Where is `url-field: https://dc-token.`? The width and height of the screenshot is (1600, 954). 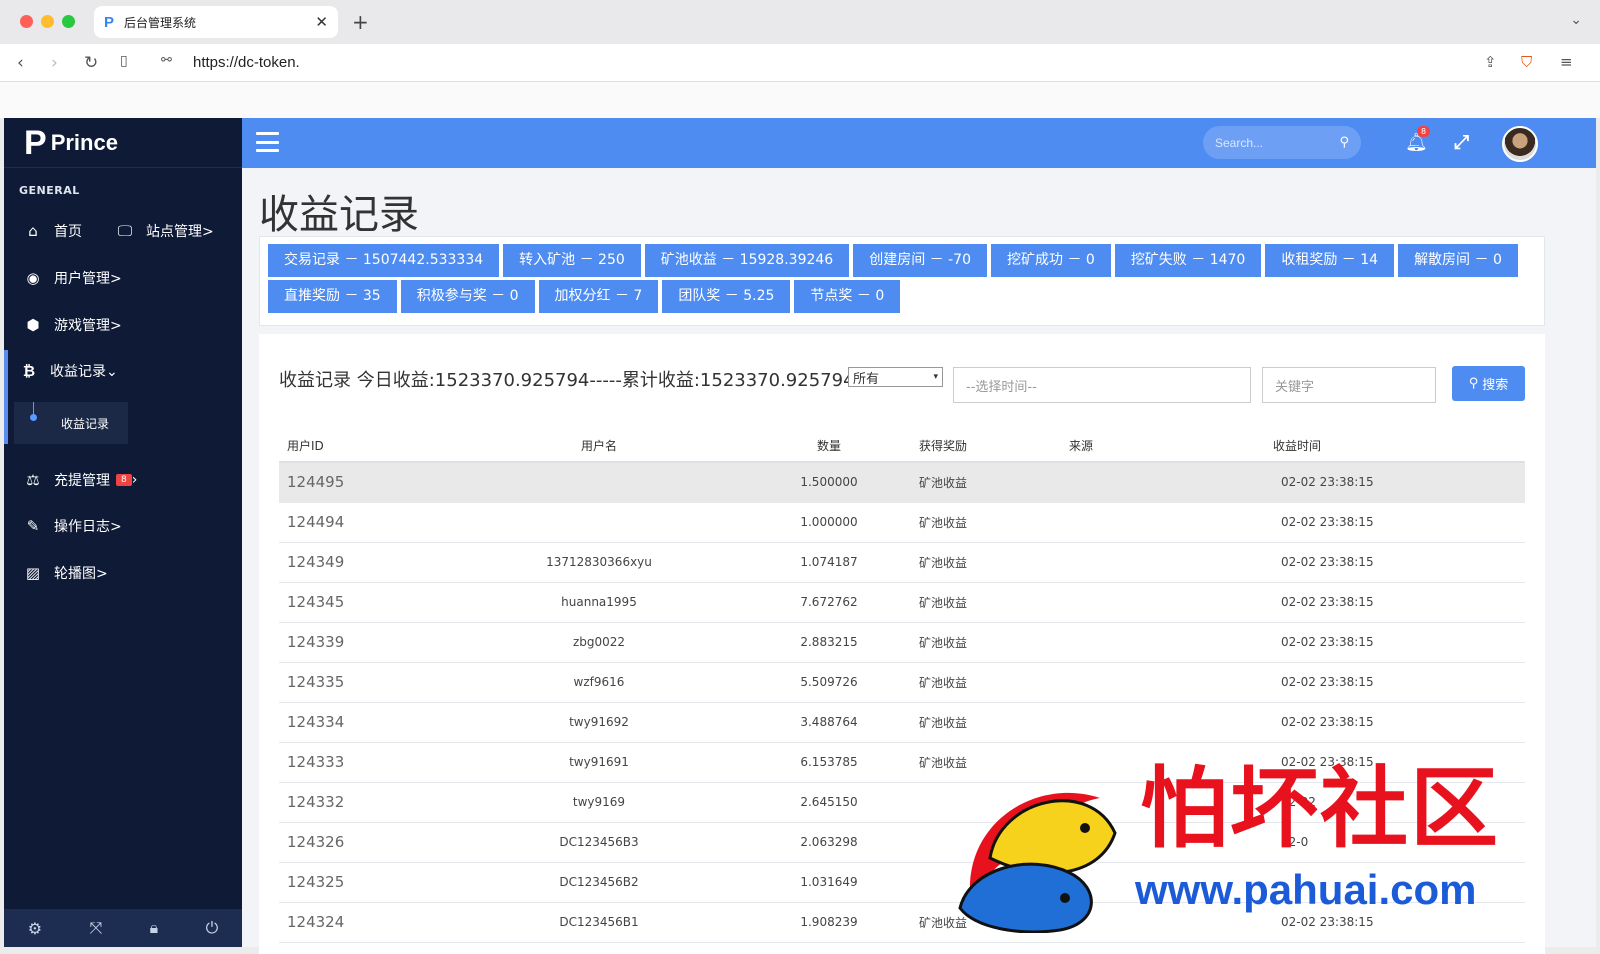
url-field: https://dc-token. is located at coordinates (246, 62).